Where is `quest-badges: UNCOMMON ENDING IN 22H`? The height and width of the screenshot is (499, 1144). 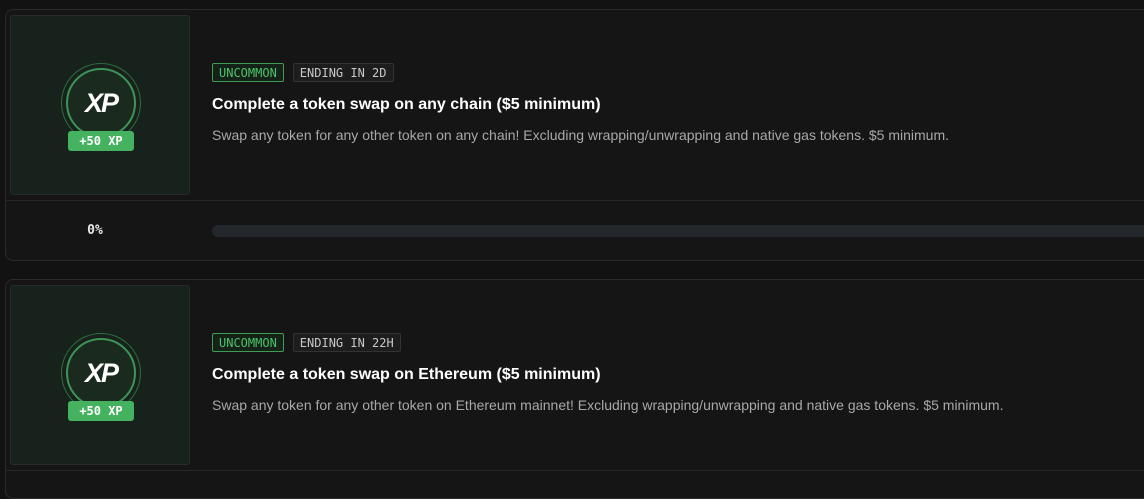 quest-badges: UNCOMMON ENDING IN 22H is located at coordinates (306, 342).